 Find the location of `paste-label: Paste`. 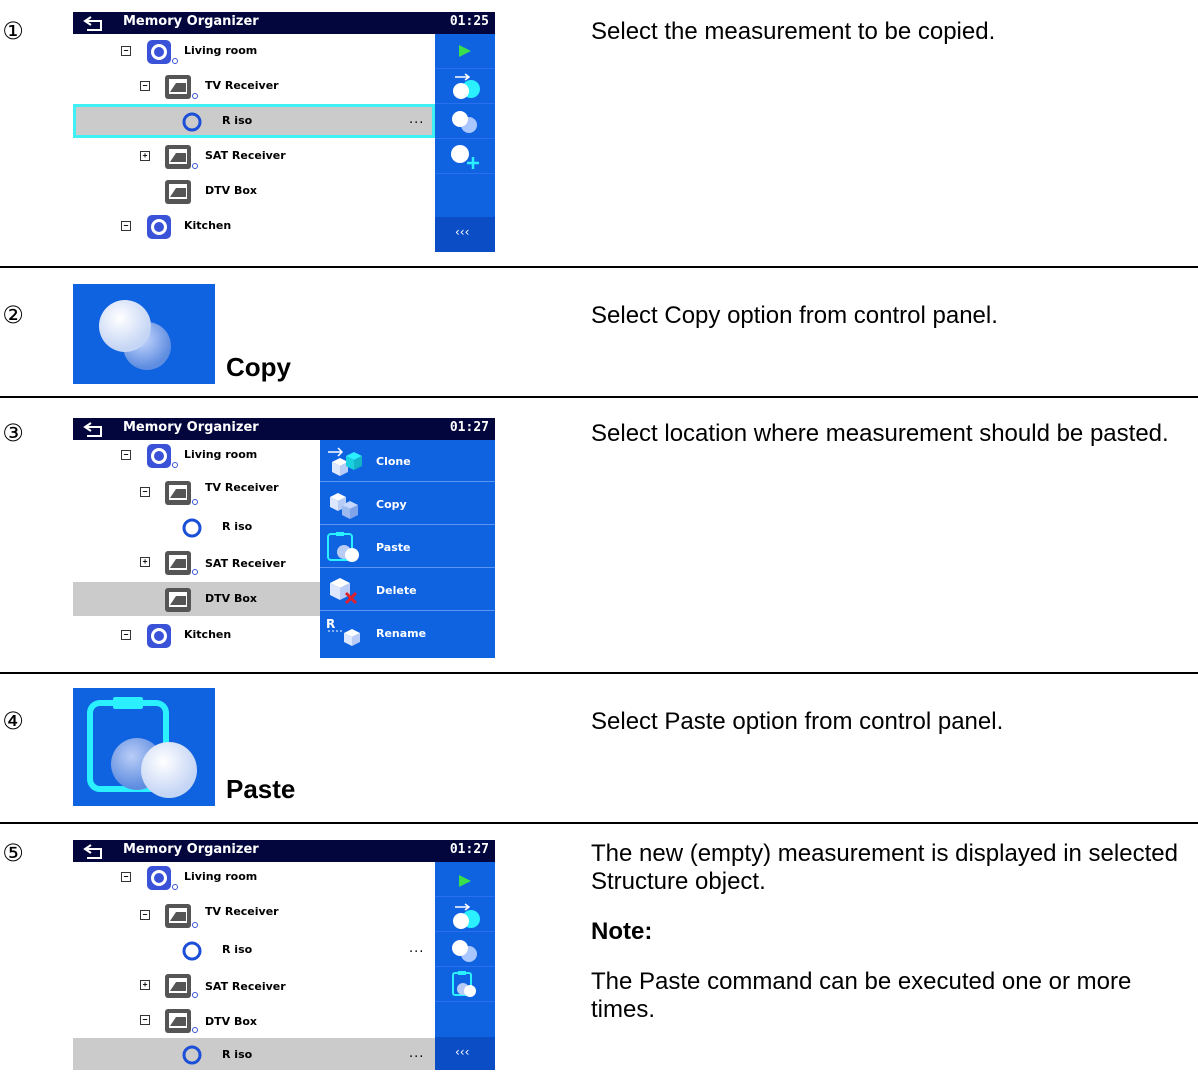

paste-label: Paste is located at coordinates (261, 789).